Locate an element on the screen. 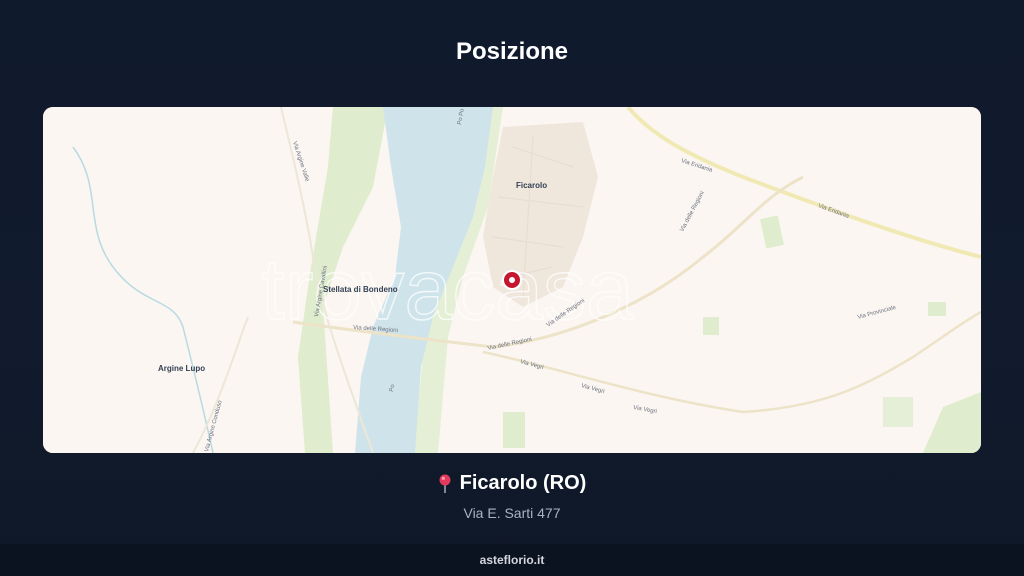 Image resolution: width=1024 pixels, height=576 pixels. place-label-argine-lupo: Argine Lupo is located at coordinates (181, 368).